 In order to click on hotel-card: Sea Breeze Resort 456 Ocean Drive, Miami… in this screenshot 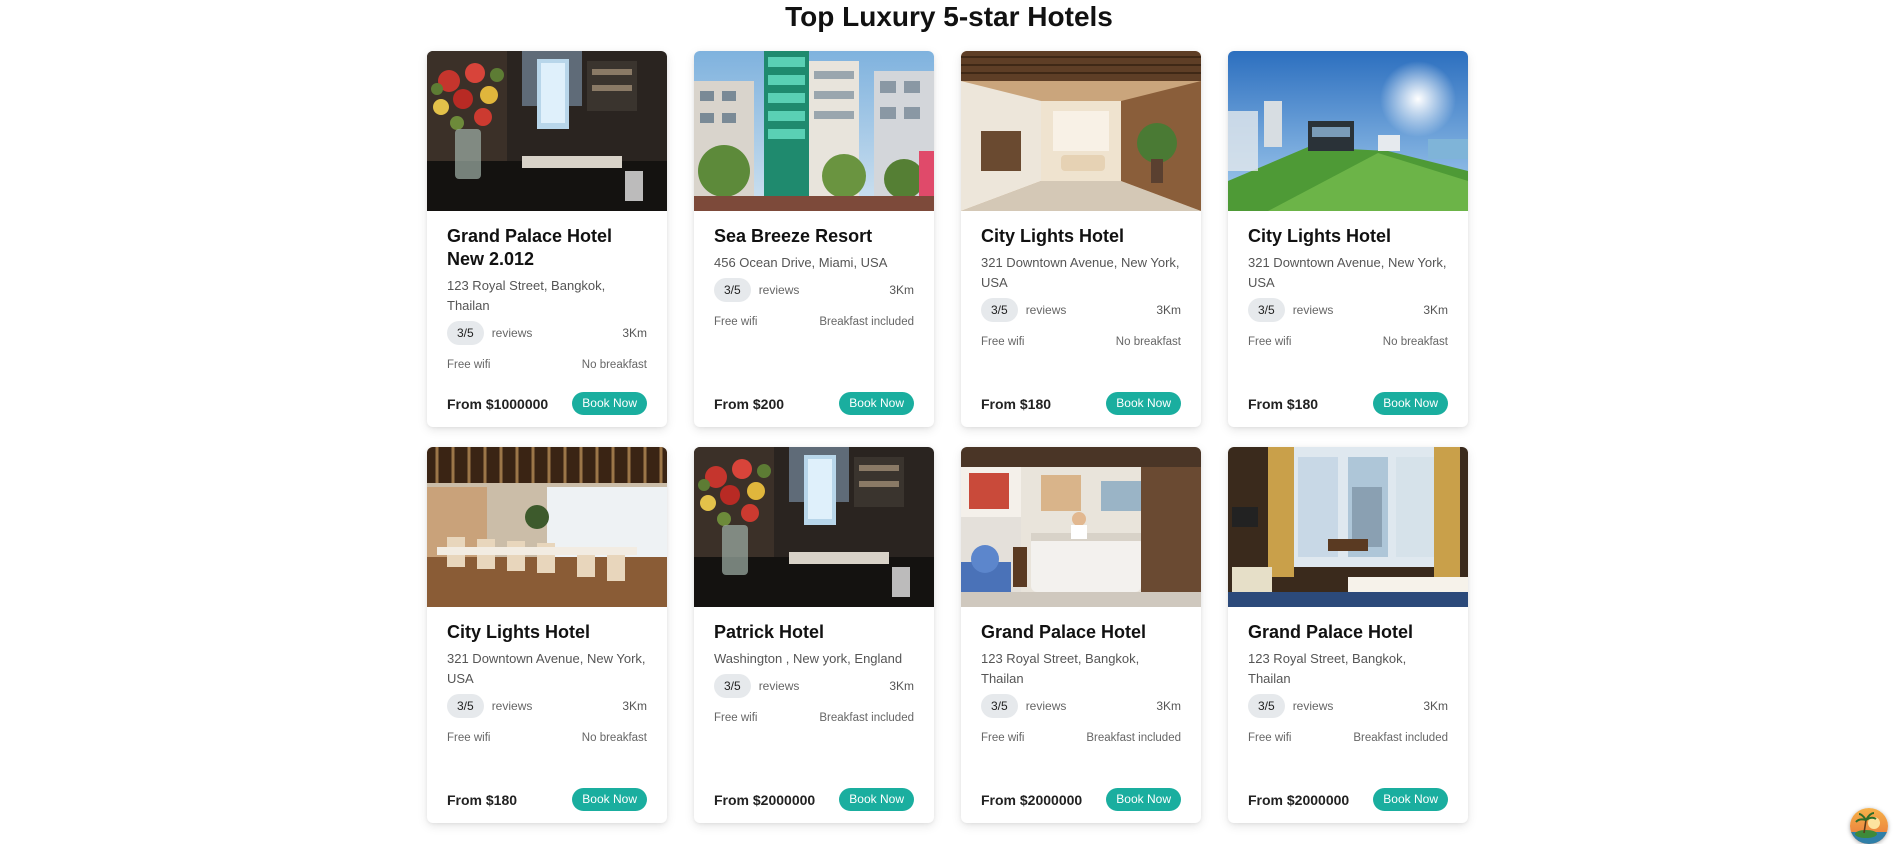, I will do `click(814, 239)`.